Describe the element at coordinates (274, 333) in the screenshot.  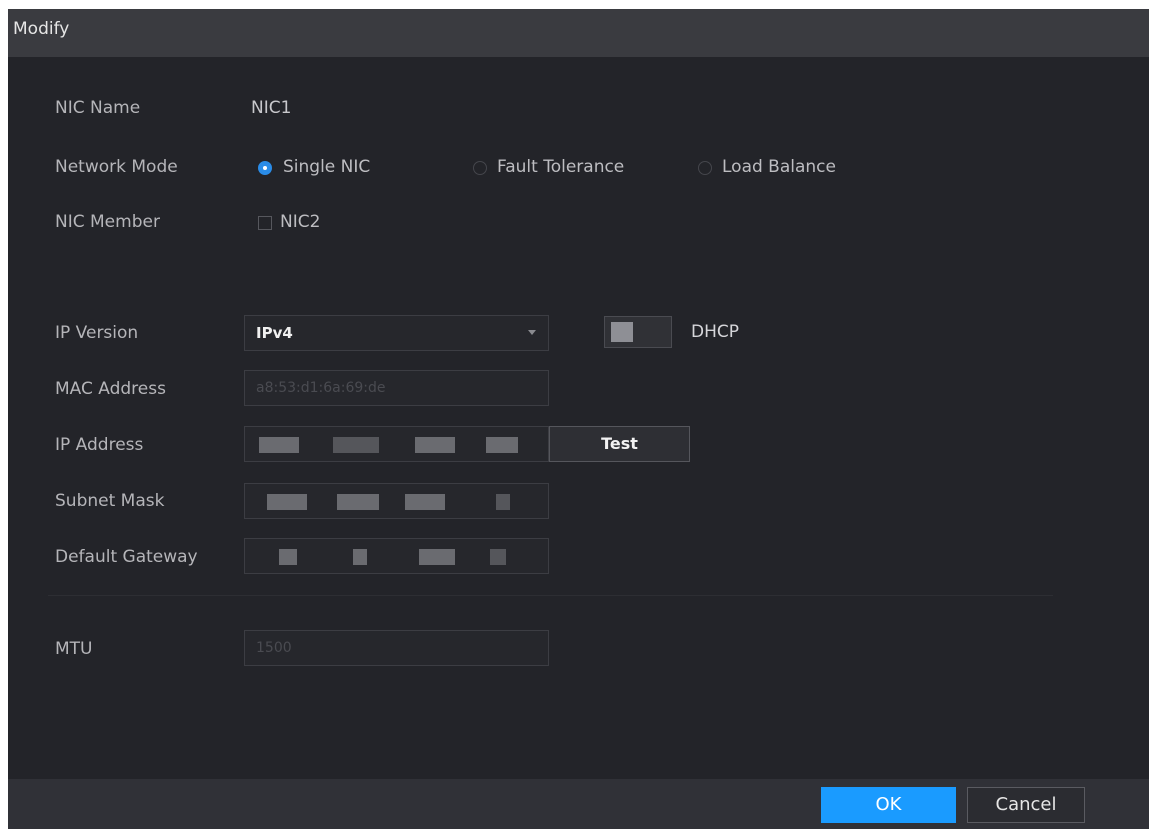
I see `ip-version-value: IPv4` at that location.